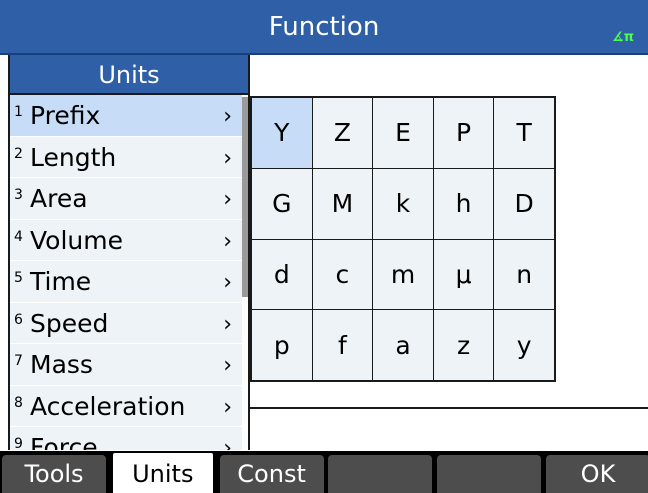 Image resolution: width=648 pixels, height=493 pixels. I want to click on menu-item-number: 4, so click(18, 236).